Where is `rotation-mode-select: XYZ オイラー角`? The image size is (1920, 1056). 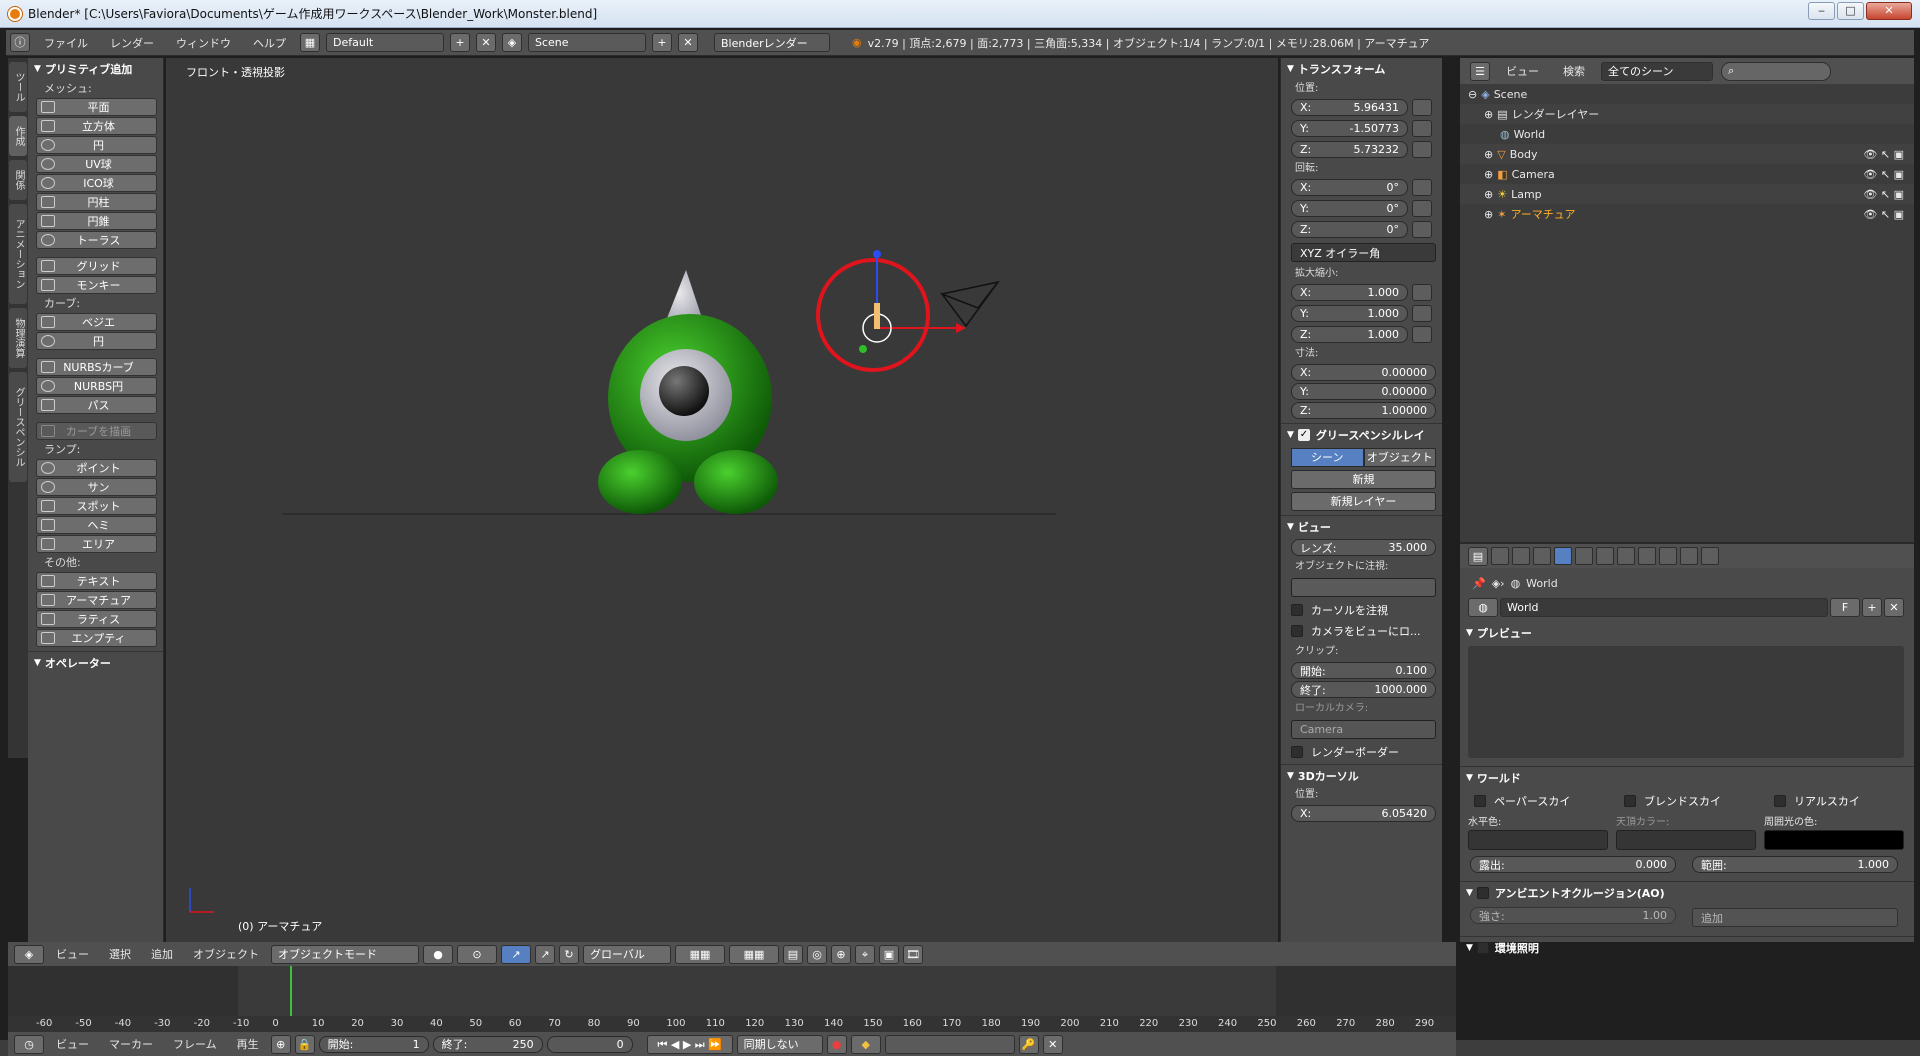
rotation-mode-select: XYZ オイラー角 is located at coordinates (1363, 252).